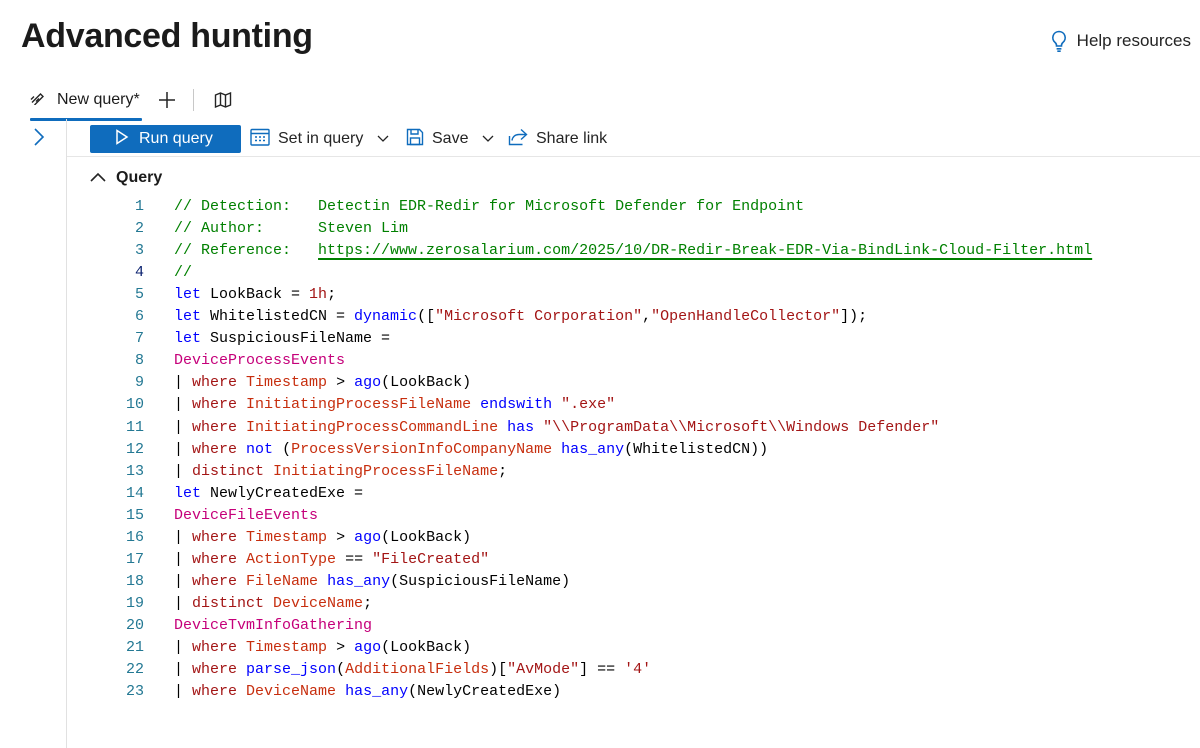 This screenshot has height=748, width=1200. What do you see at coordinates (246, 516) in the screenshot?
I see `code-text: DeviceFileEvents` at bounding box center [246, 516].